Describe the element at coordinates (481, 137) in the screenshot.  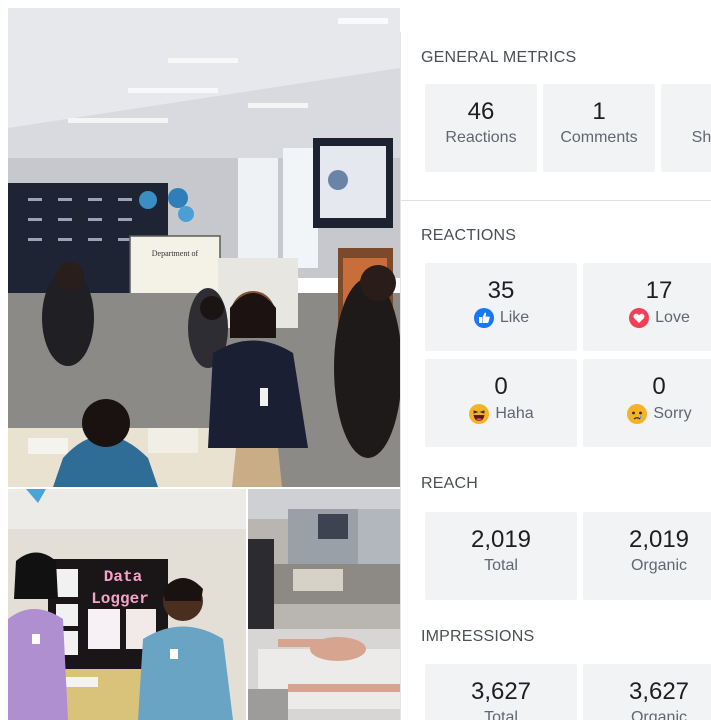
I see `reactions-label: Reactions` at that location.